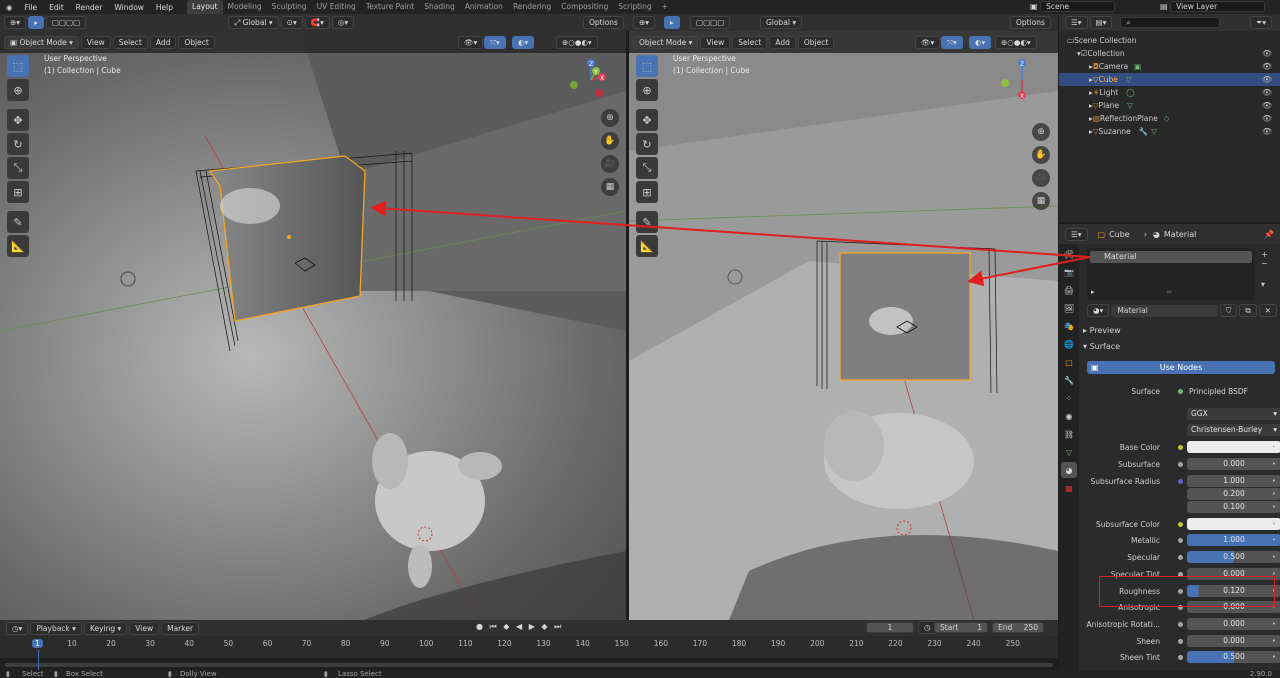 The image size is (1280, 678). Describe the element at coordinates (1069, 326) in the screenshot. I see `scene-tab-icon: 🎭` at that location.